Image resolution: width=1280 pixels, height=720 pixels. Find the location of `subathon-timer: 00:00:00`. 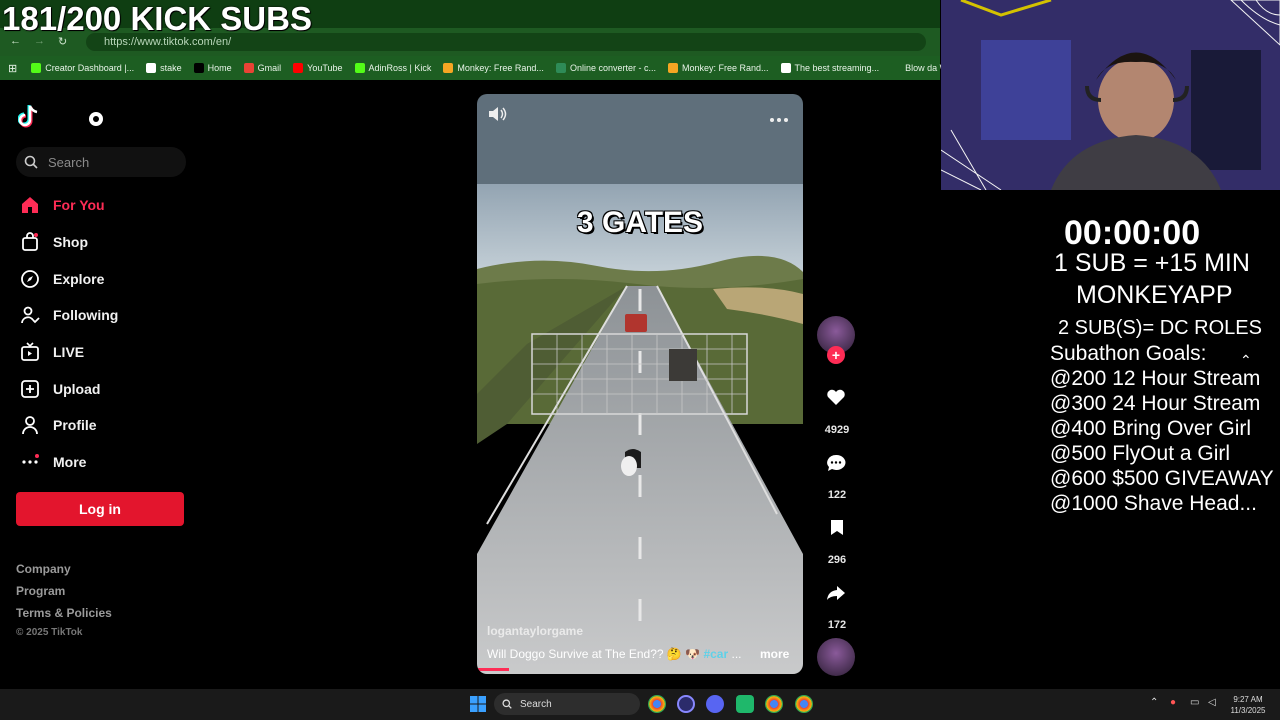

subathon-timer: 00:00:00 is located at coordinates (1132, 230).